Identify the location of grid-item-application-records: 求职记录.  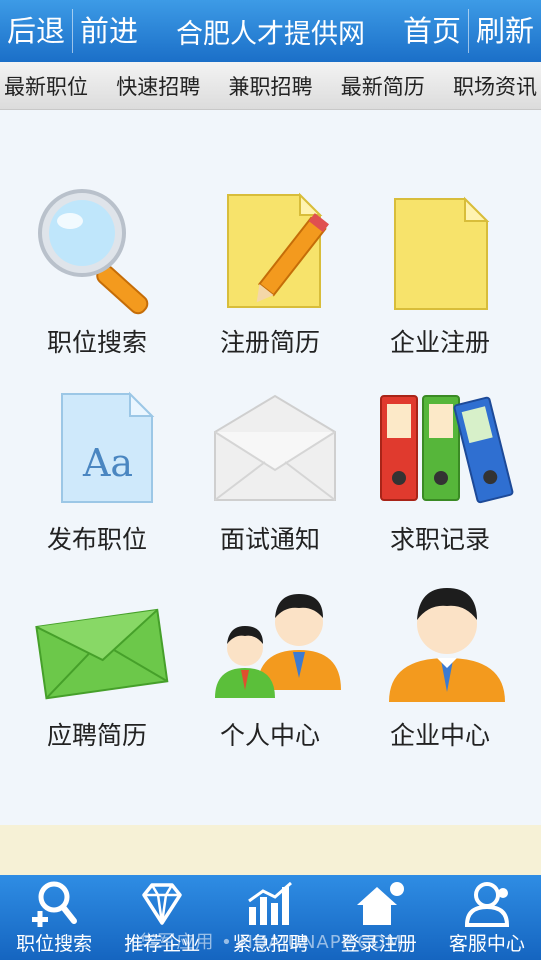
(440, 469).